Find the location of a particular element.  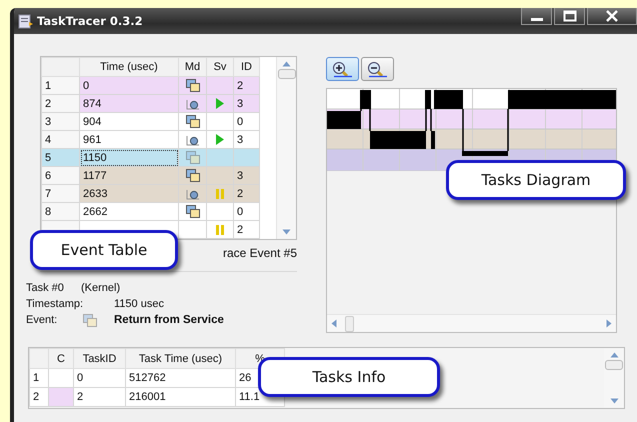

zoom-out-button is located at coordinates (377, 69).